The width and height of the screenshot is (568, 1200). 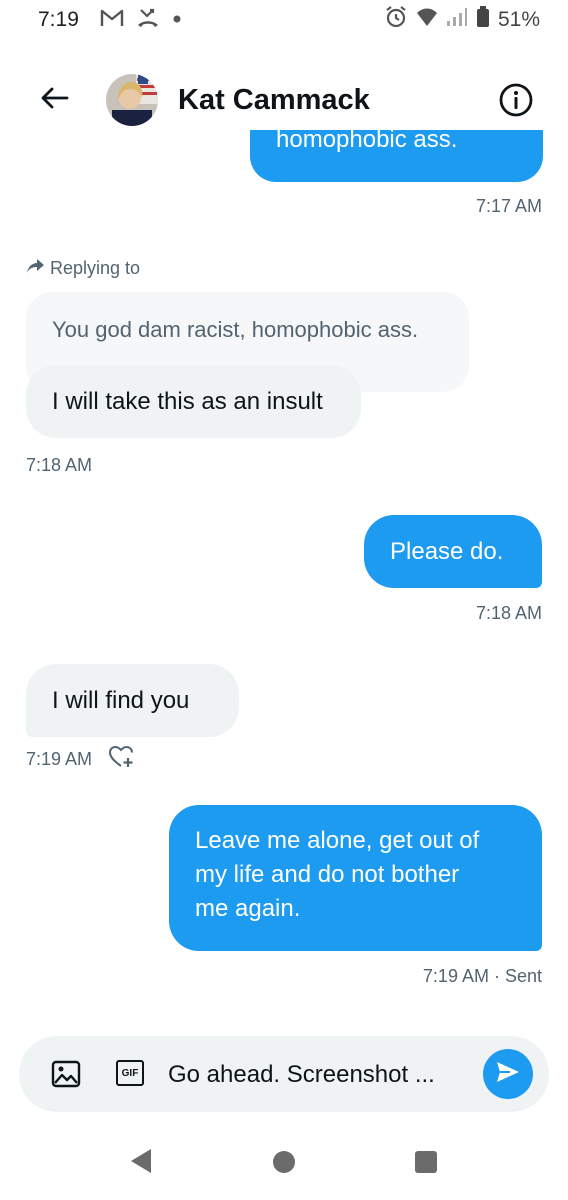 What do you see at coordinates (337, 840) in the screenshot?
I see `sent-message-text: Leave me alone, get out of` at bounding box center [337, 840].